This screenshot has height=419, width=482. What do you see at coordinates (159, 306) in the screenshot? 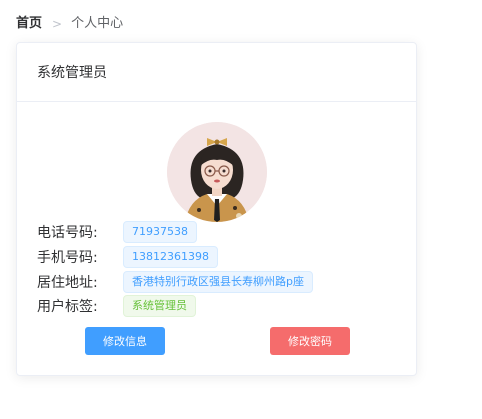
I see `user-role-tag: 系统管理员` at bounding box center [159, 306].